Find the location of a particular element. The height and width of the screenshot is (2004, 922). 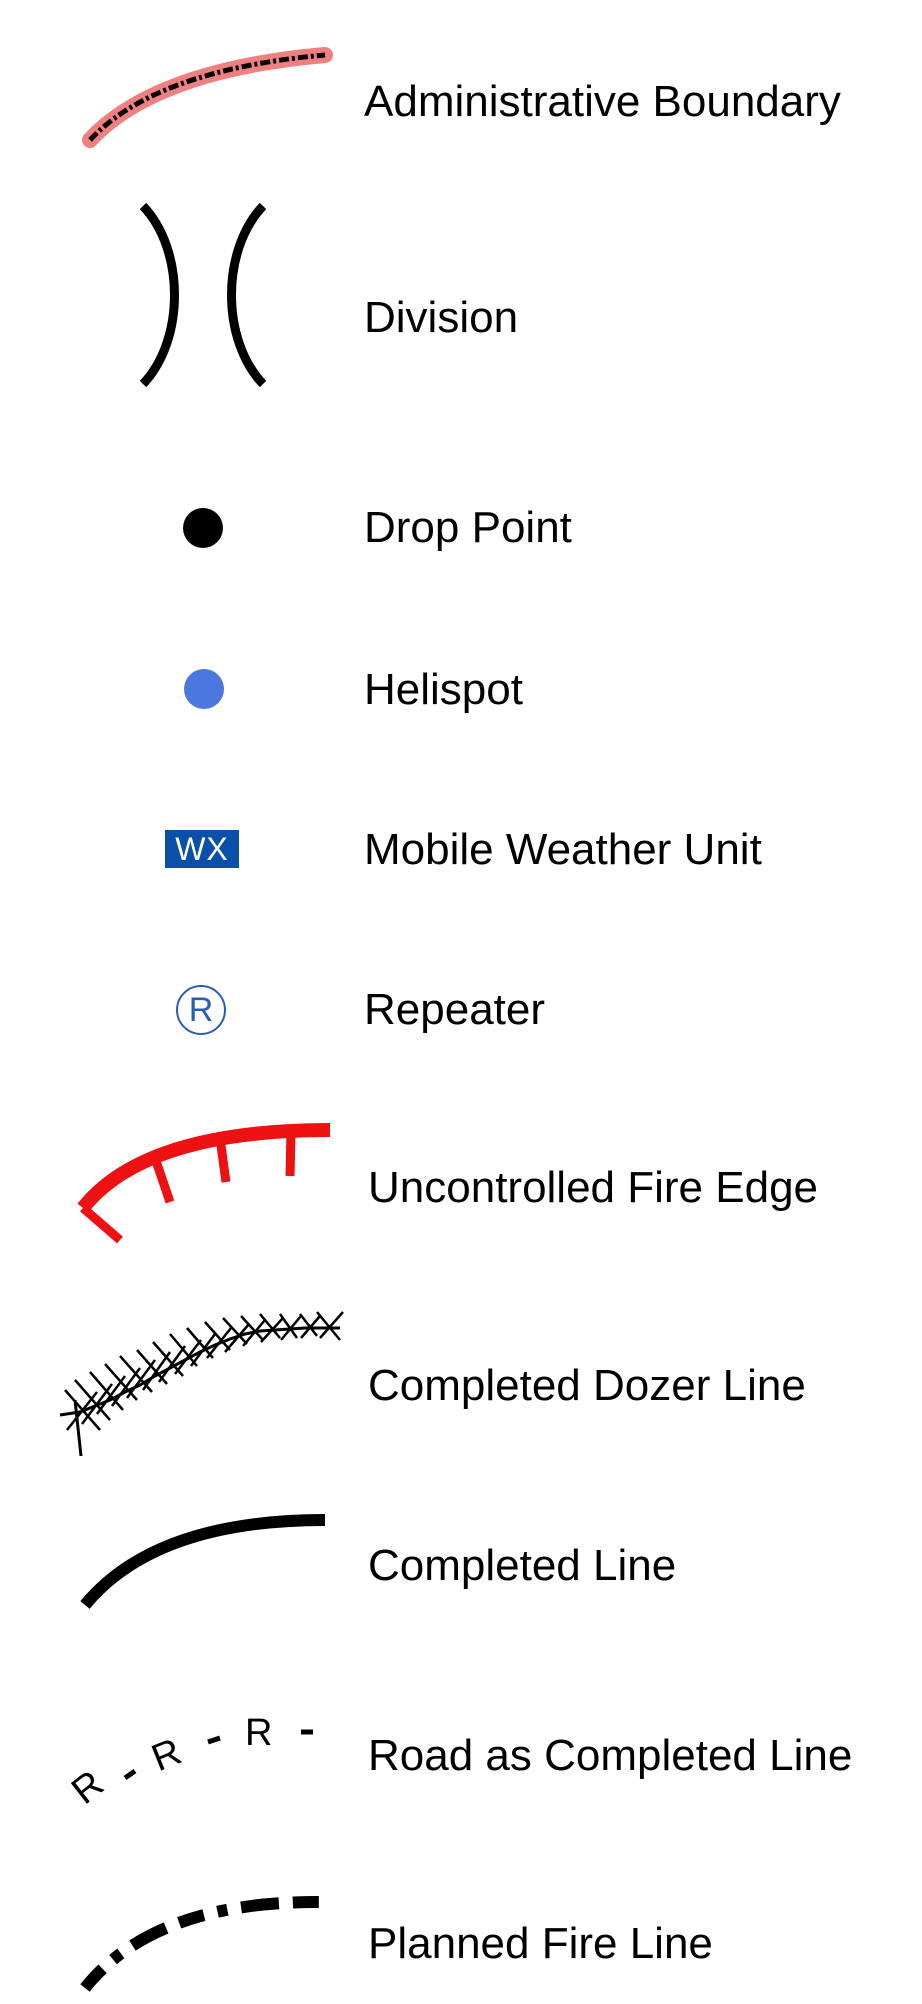

legend-entry-repeater: R Repeater is located at coordinates (461, 1000).